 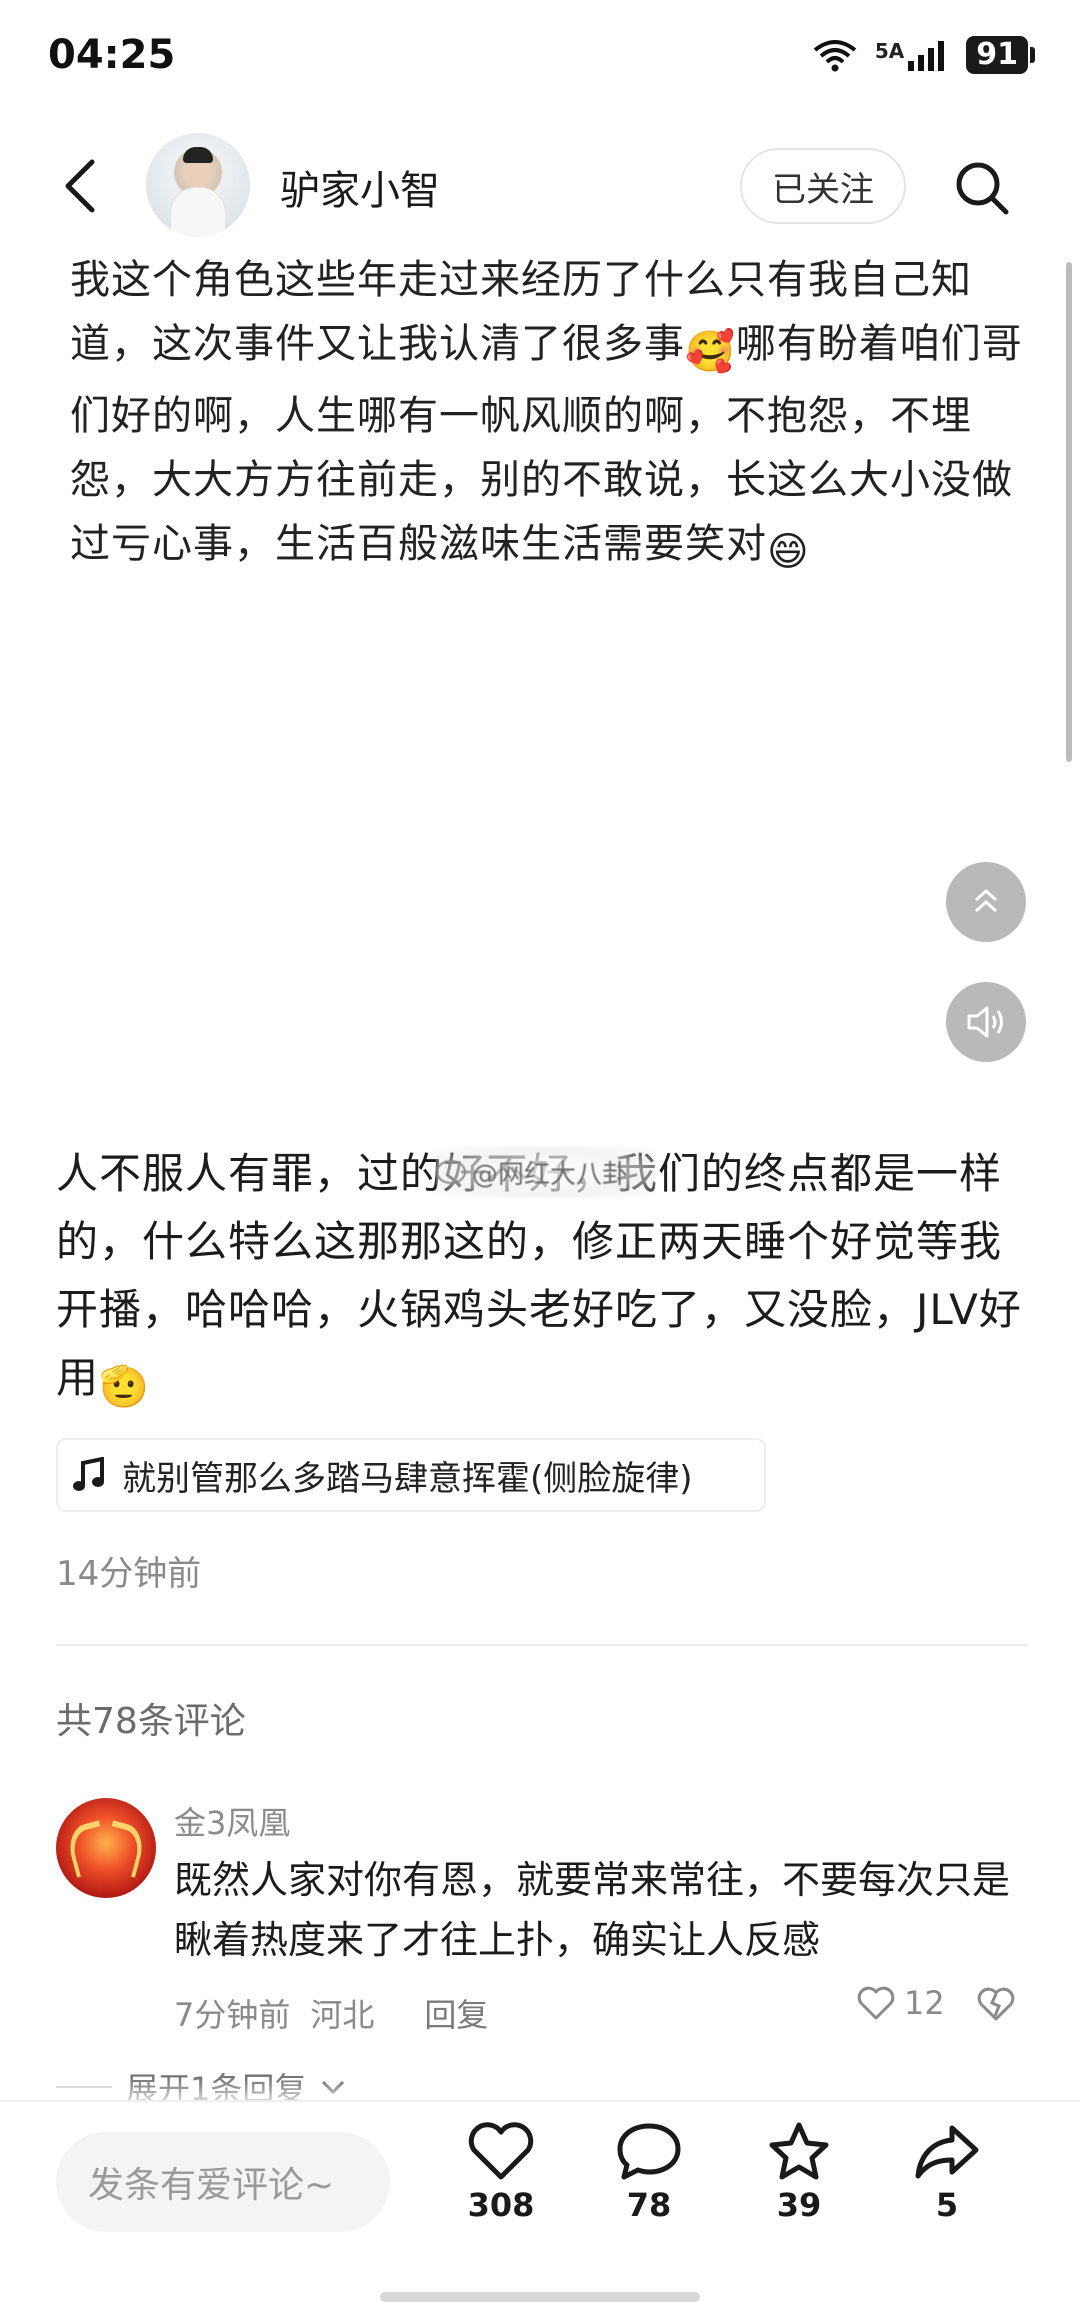 What do you see at coordinates (112, 55) in the screenshot?
I see `status-time: 04:25` at bounding box center [112, 55].